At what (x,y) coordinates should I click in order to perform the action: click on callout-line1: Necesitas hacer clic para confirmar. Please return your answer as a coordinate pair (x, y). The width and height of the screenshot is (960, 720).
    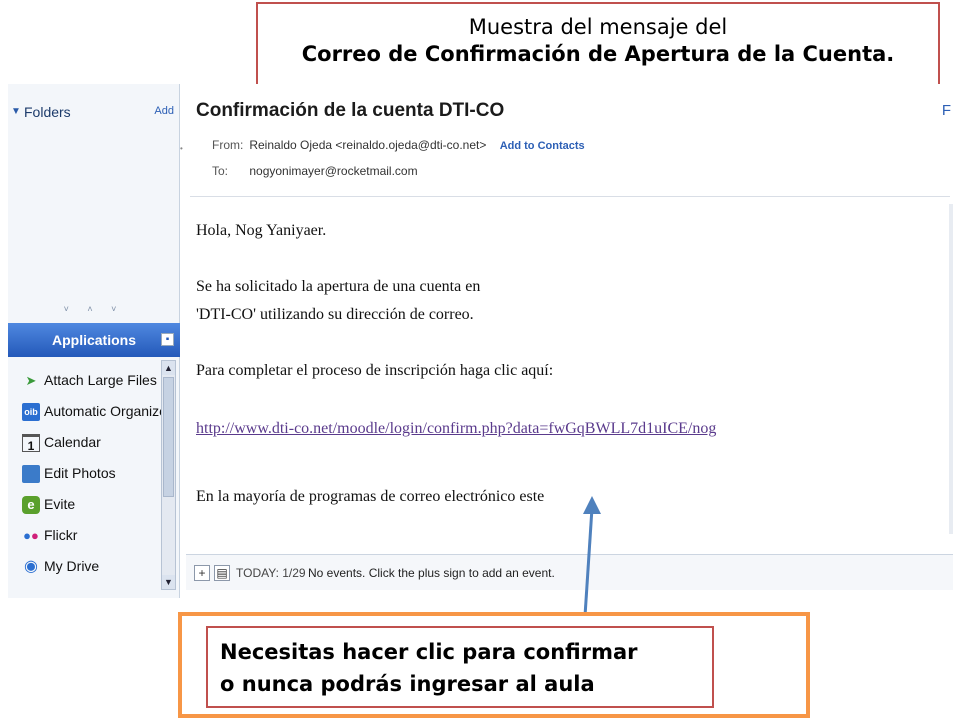
    Looking at the image, I should click on (429, 652).